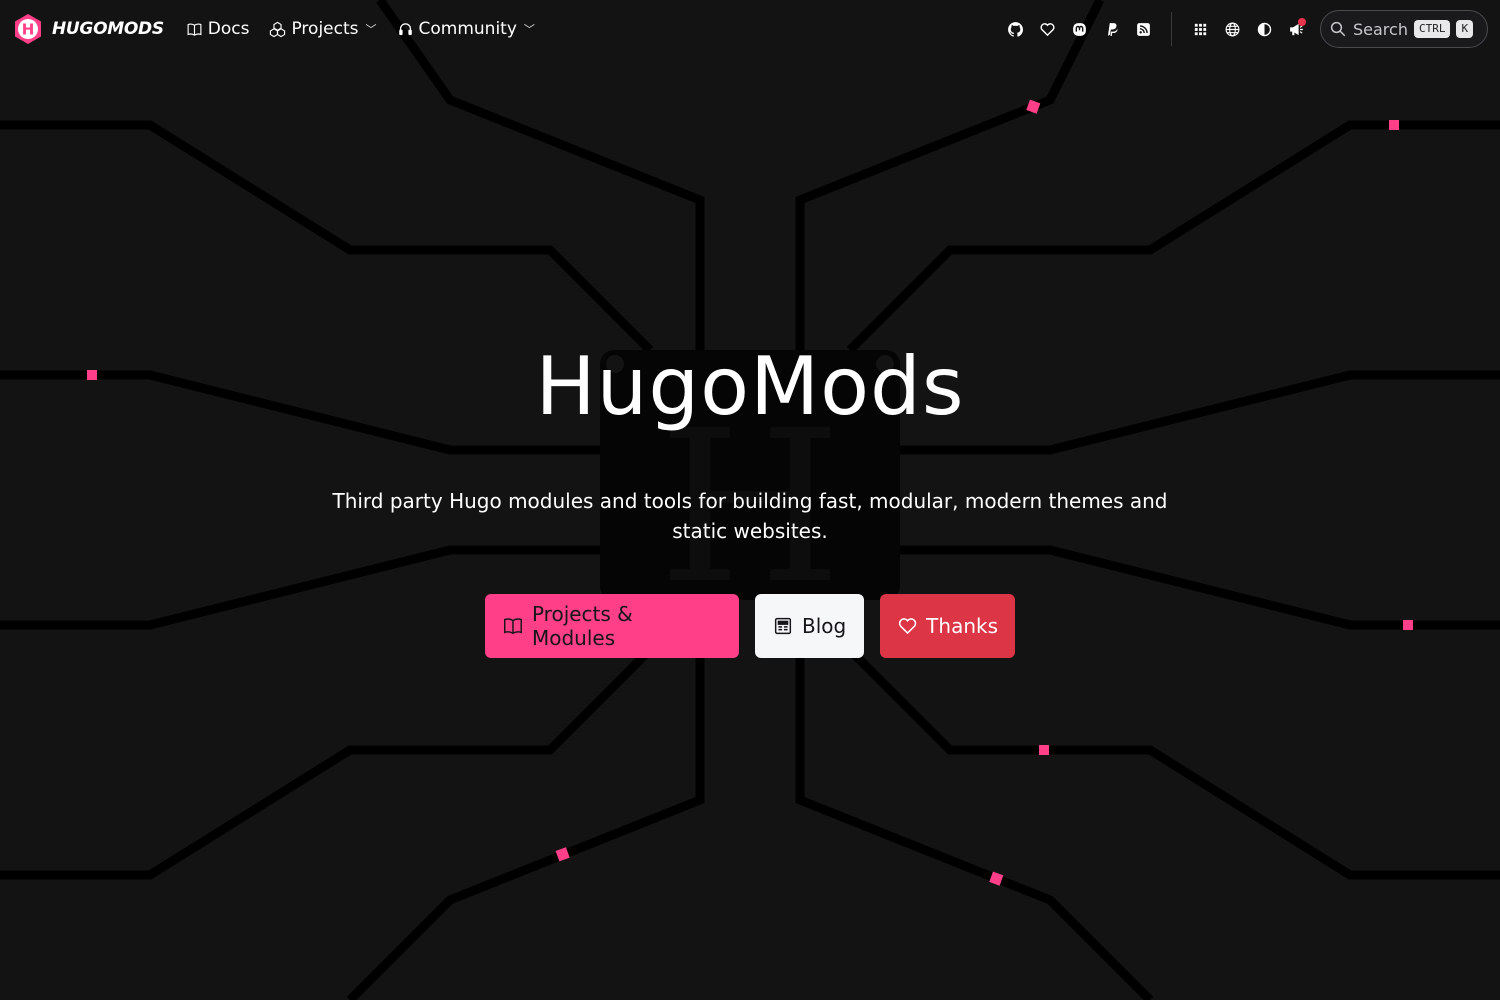 The width and height of the screenshot is (1500, 1000). I want to click on thanks-button: Thanks, so click(947, 626).